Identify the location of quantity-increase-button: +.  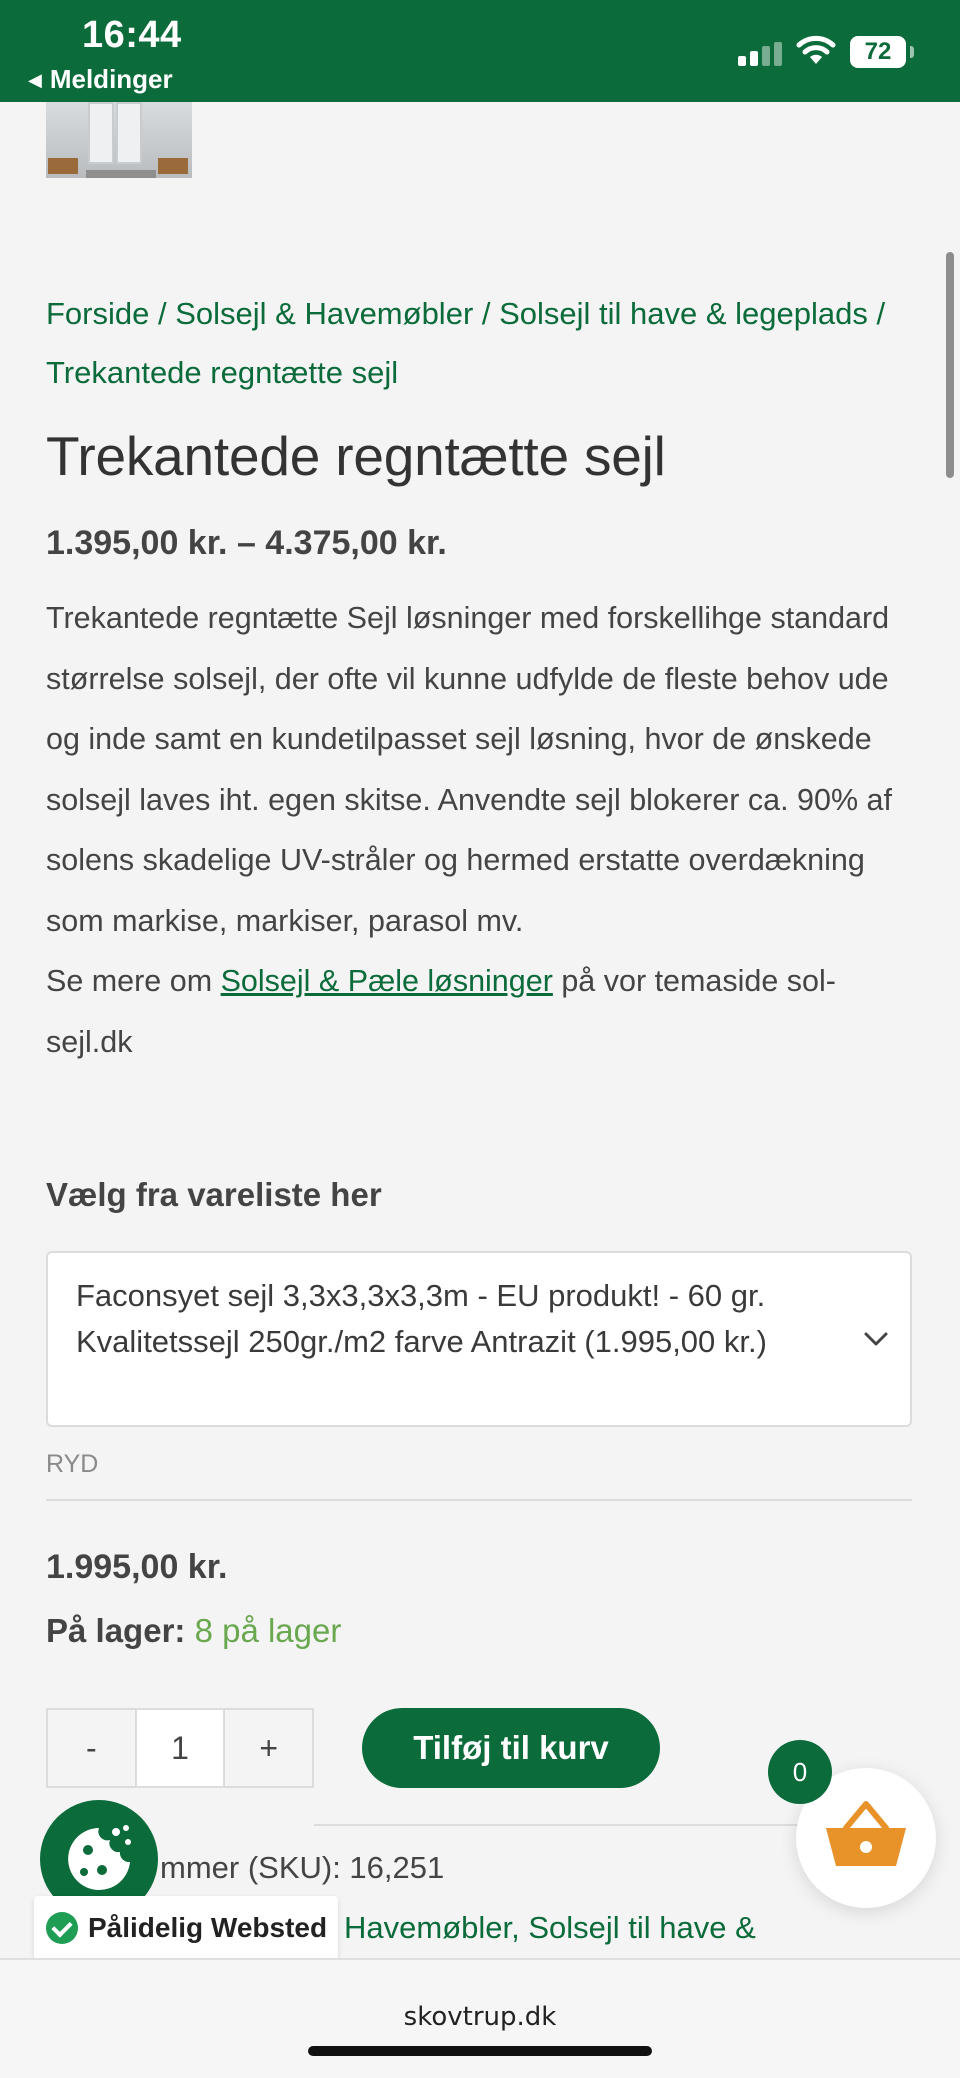
(268, 1748).